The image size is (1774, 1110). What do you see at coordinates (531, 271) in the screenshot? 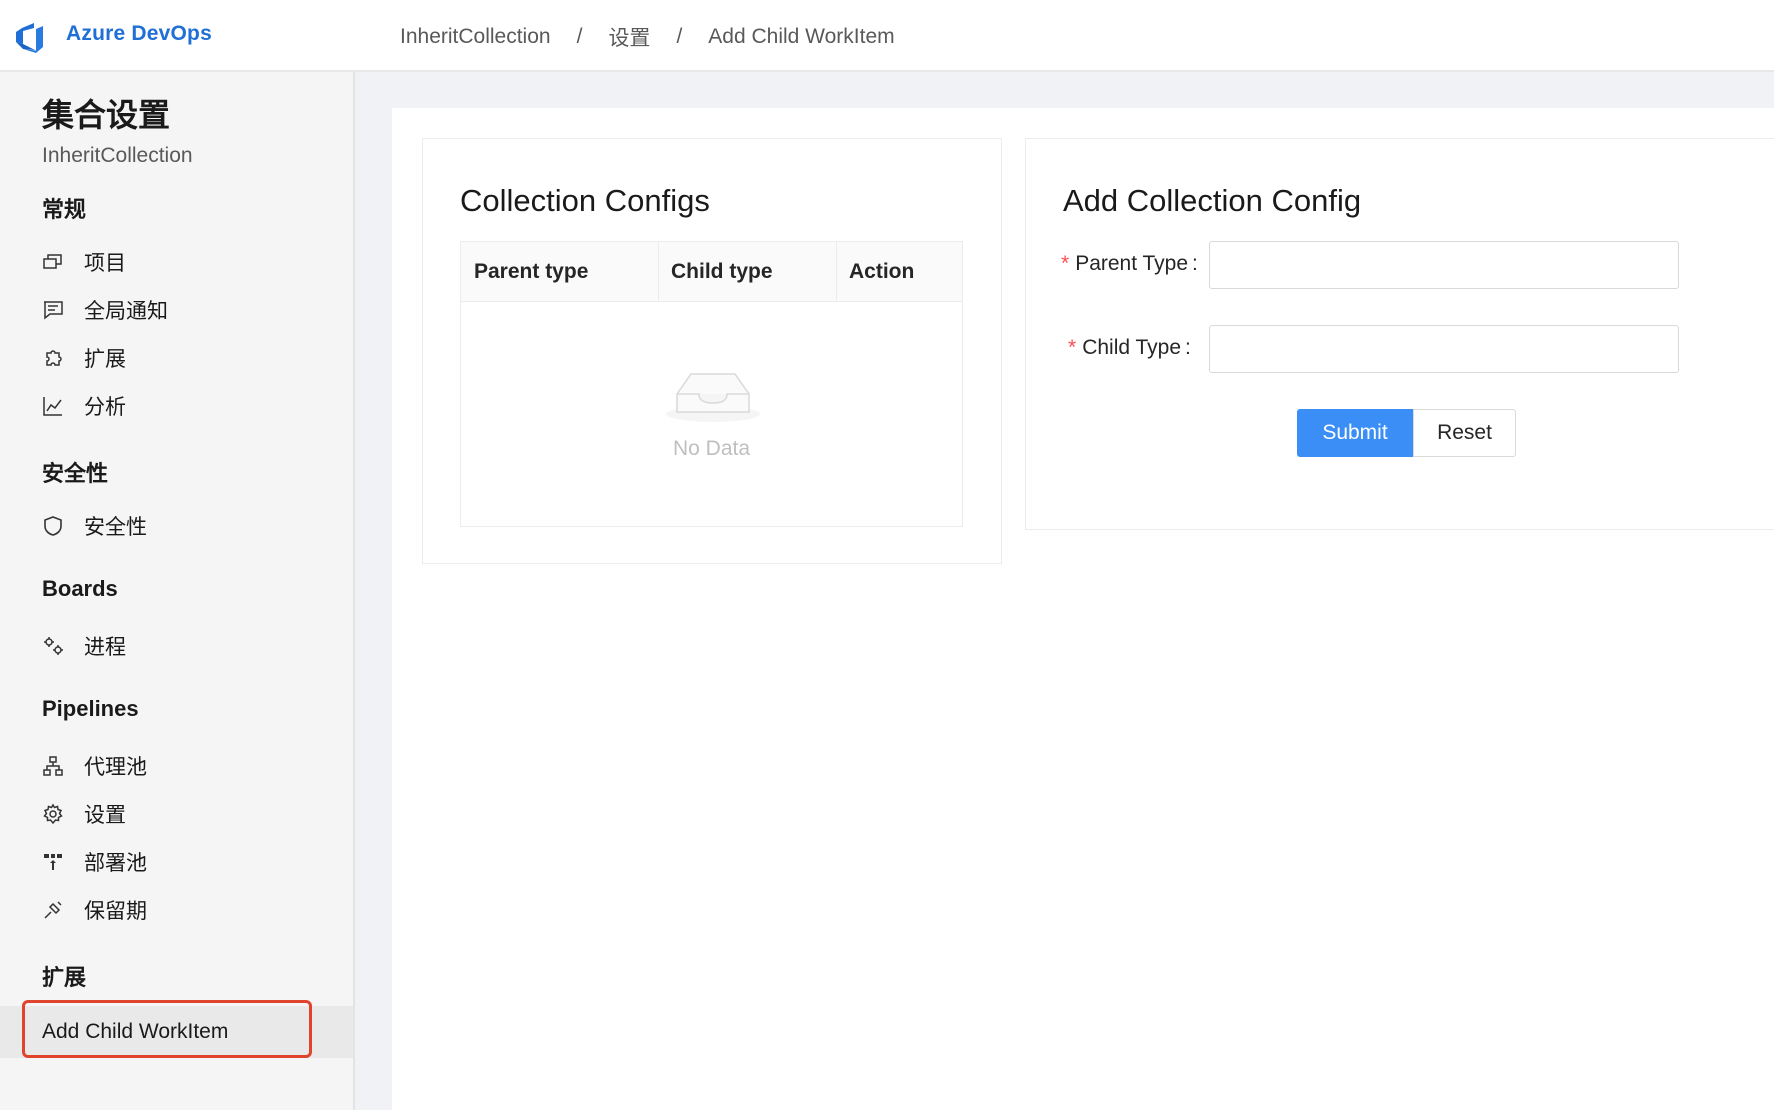
I see `column-header-parent-type: Parent type` at bounding box center [531, 271].